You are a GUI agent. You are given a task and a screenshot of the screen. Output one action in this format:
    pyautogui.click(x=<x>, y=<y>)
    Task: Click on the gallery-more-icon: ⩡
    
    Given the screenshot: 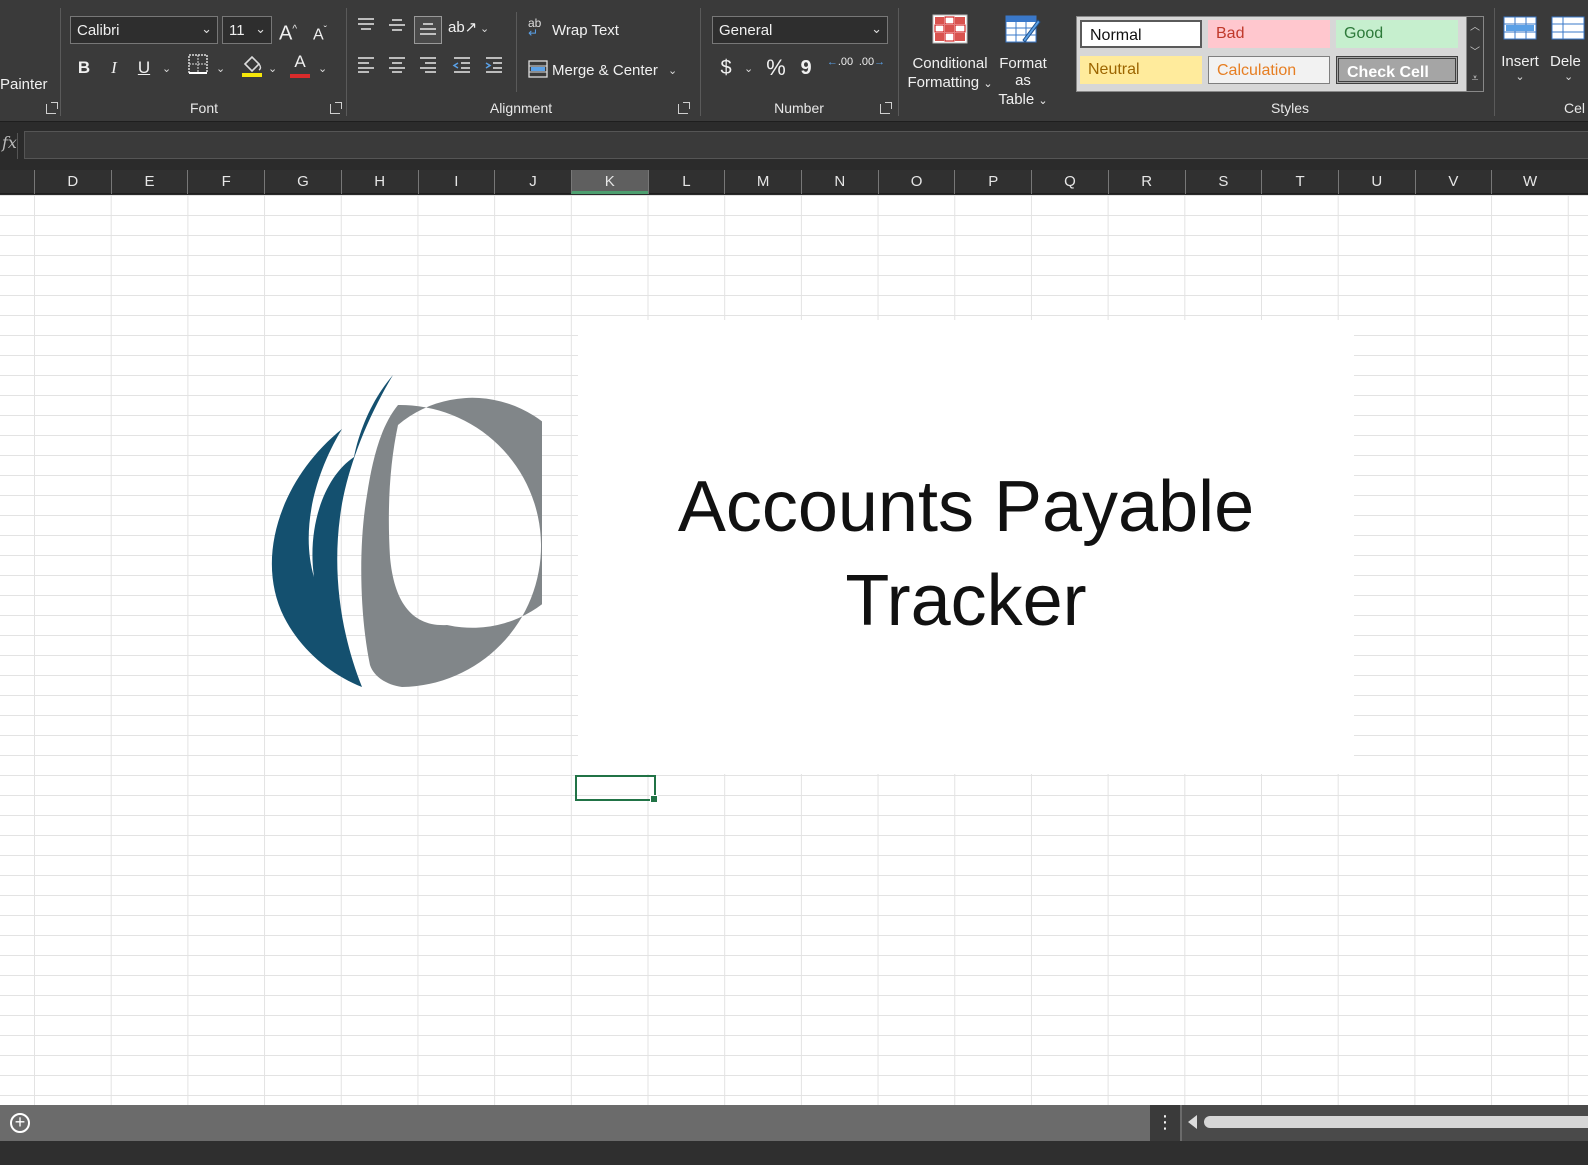 What is the action you would take?
    pyautogui.click(x=1475, y=79)
    